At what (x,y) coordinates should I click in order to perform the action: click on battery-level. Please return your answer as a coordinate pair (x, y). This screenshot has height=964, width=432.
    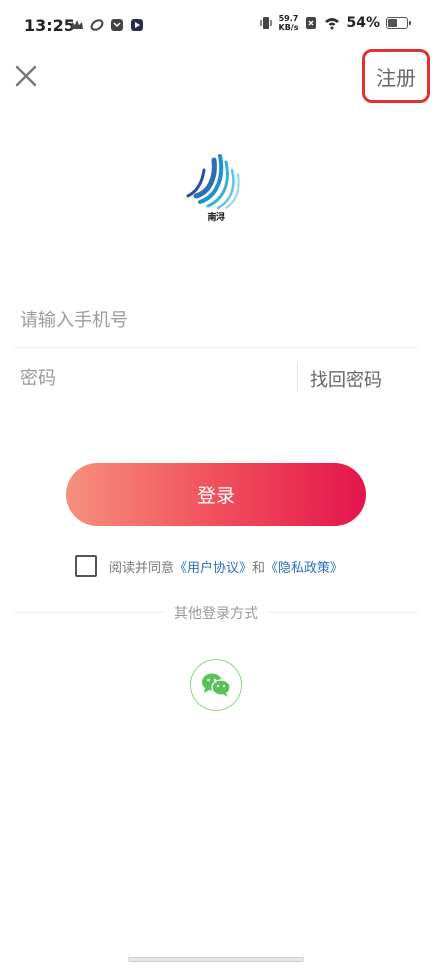
    Looking at the image, I should click on (392, 23).